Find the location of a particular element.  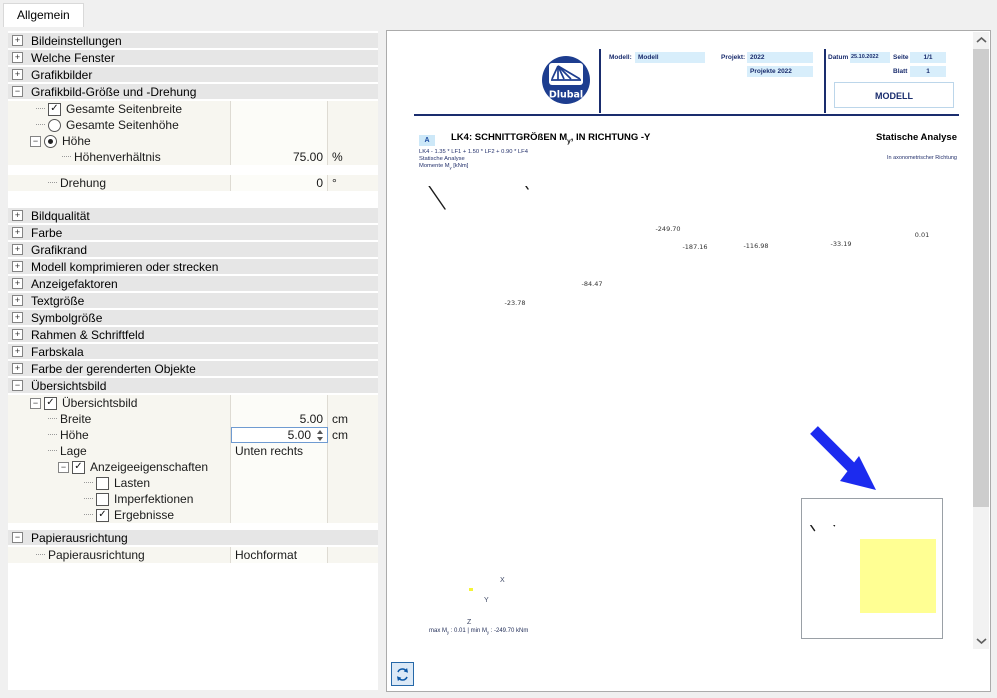

radio-checked is located at coordinates (50, 141).